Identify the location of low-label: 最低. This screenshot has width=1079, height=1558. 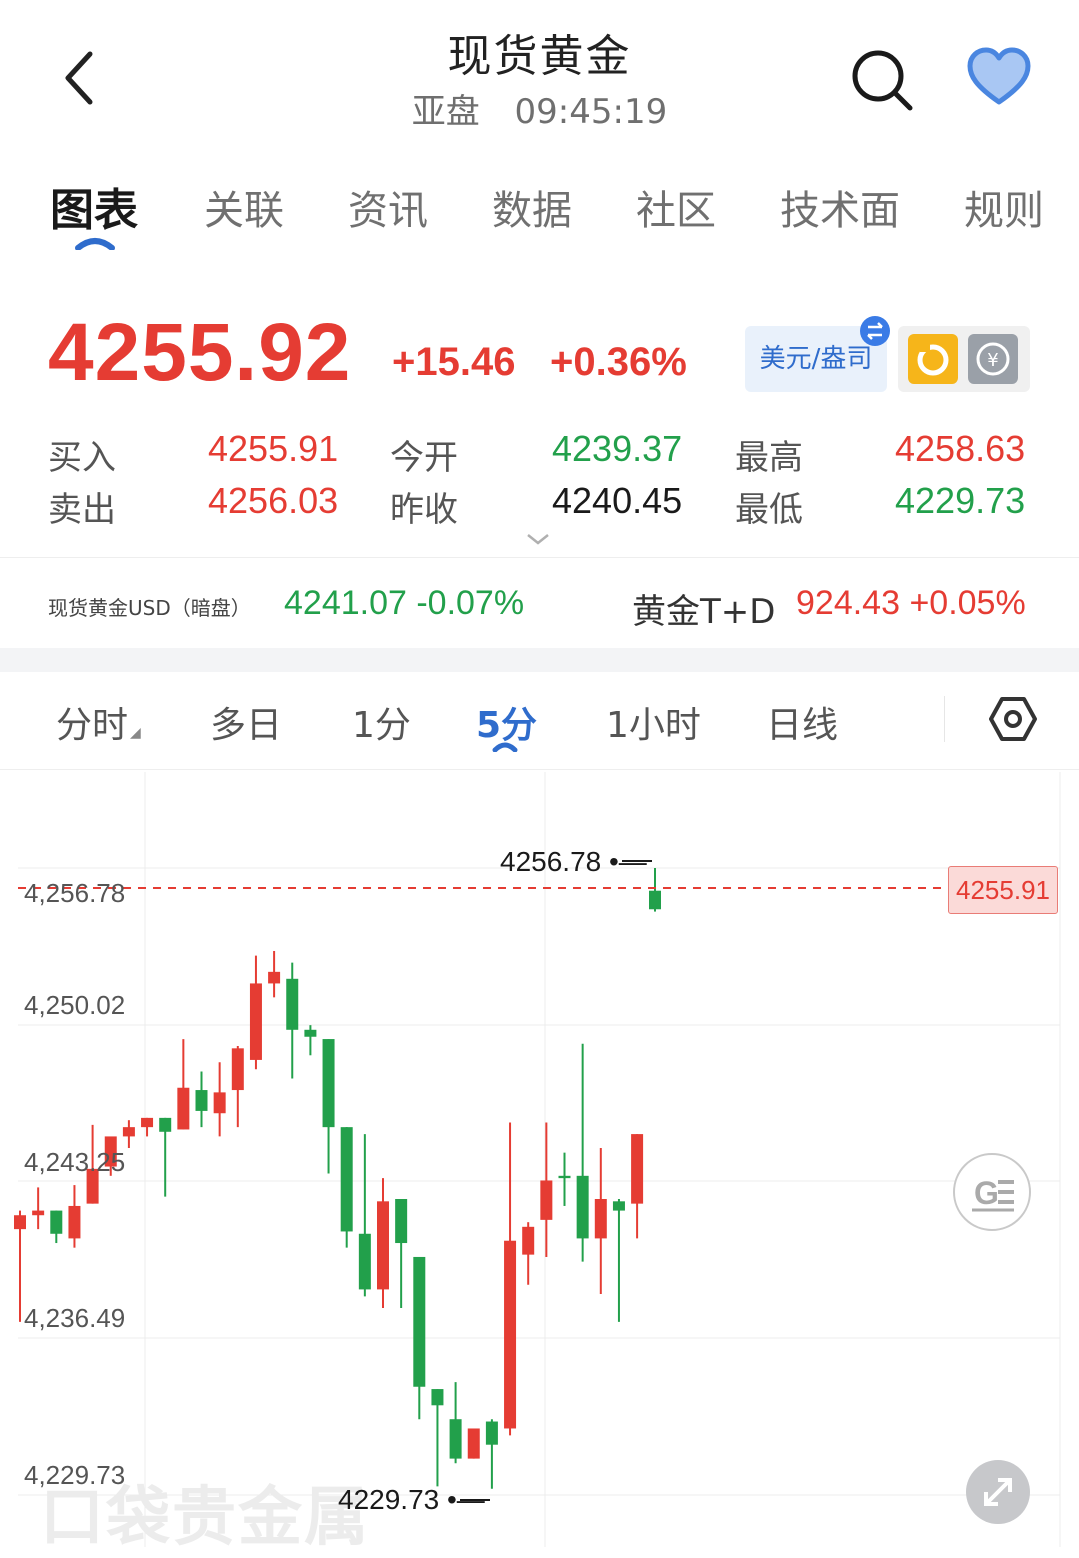
(769, 510).